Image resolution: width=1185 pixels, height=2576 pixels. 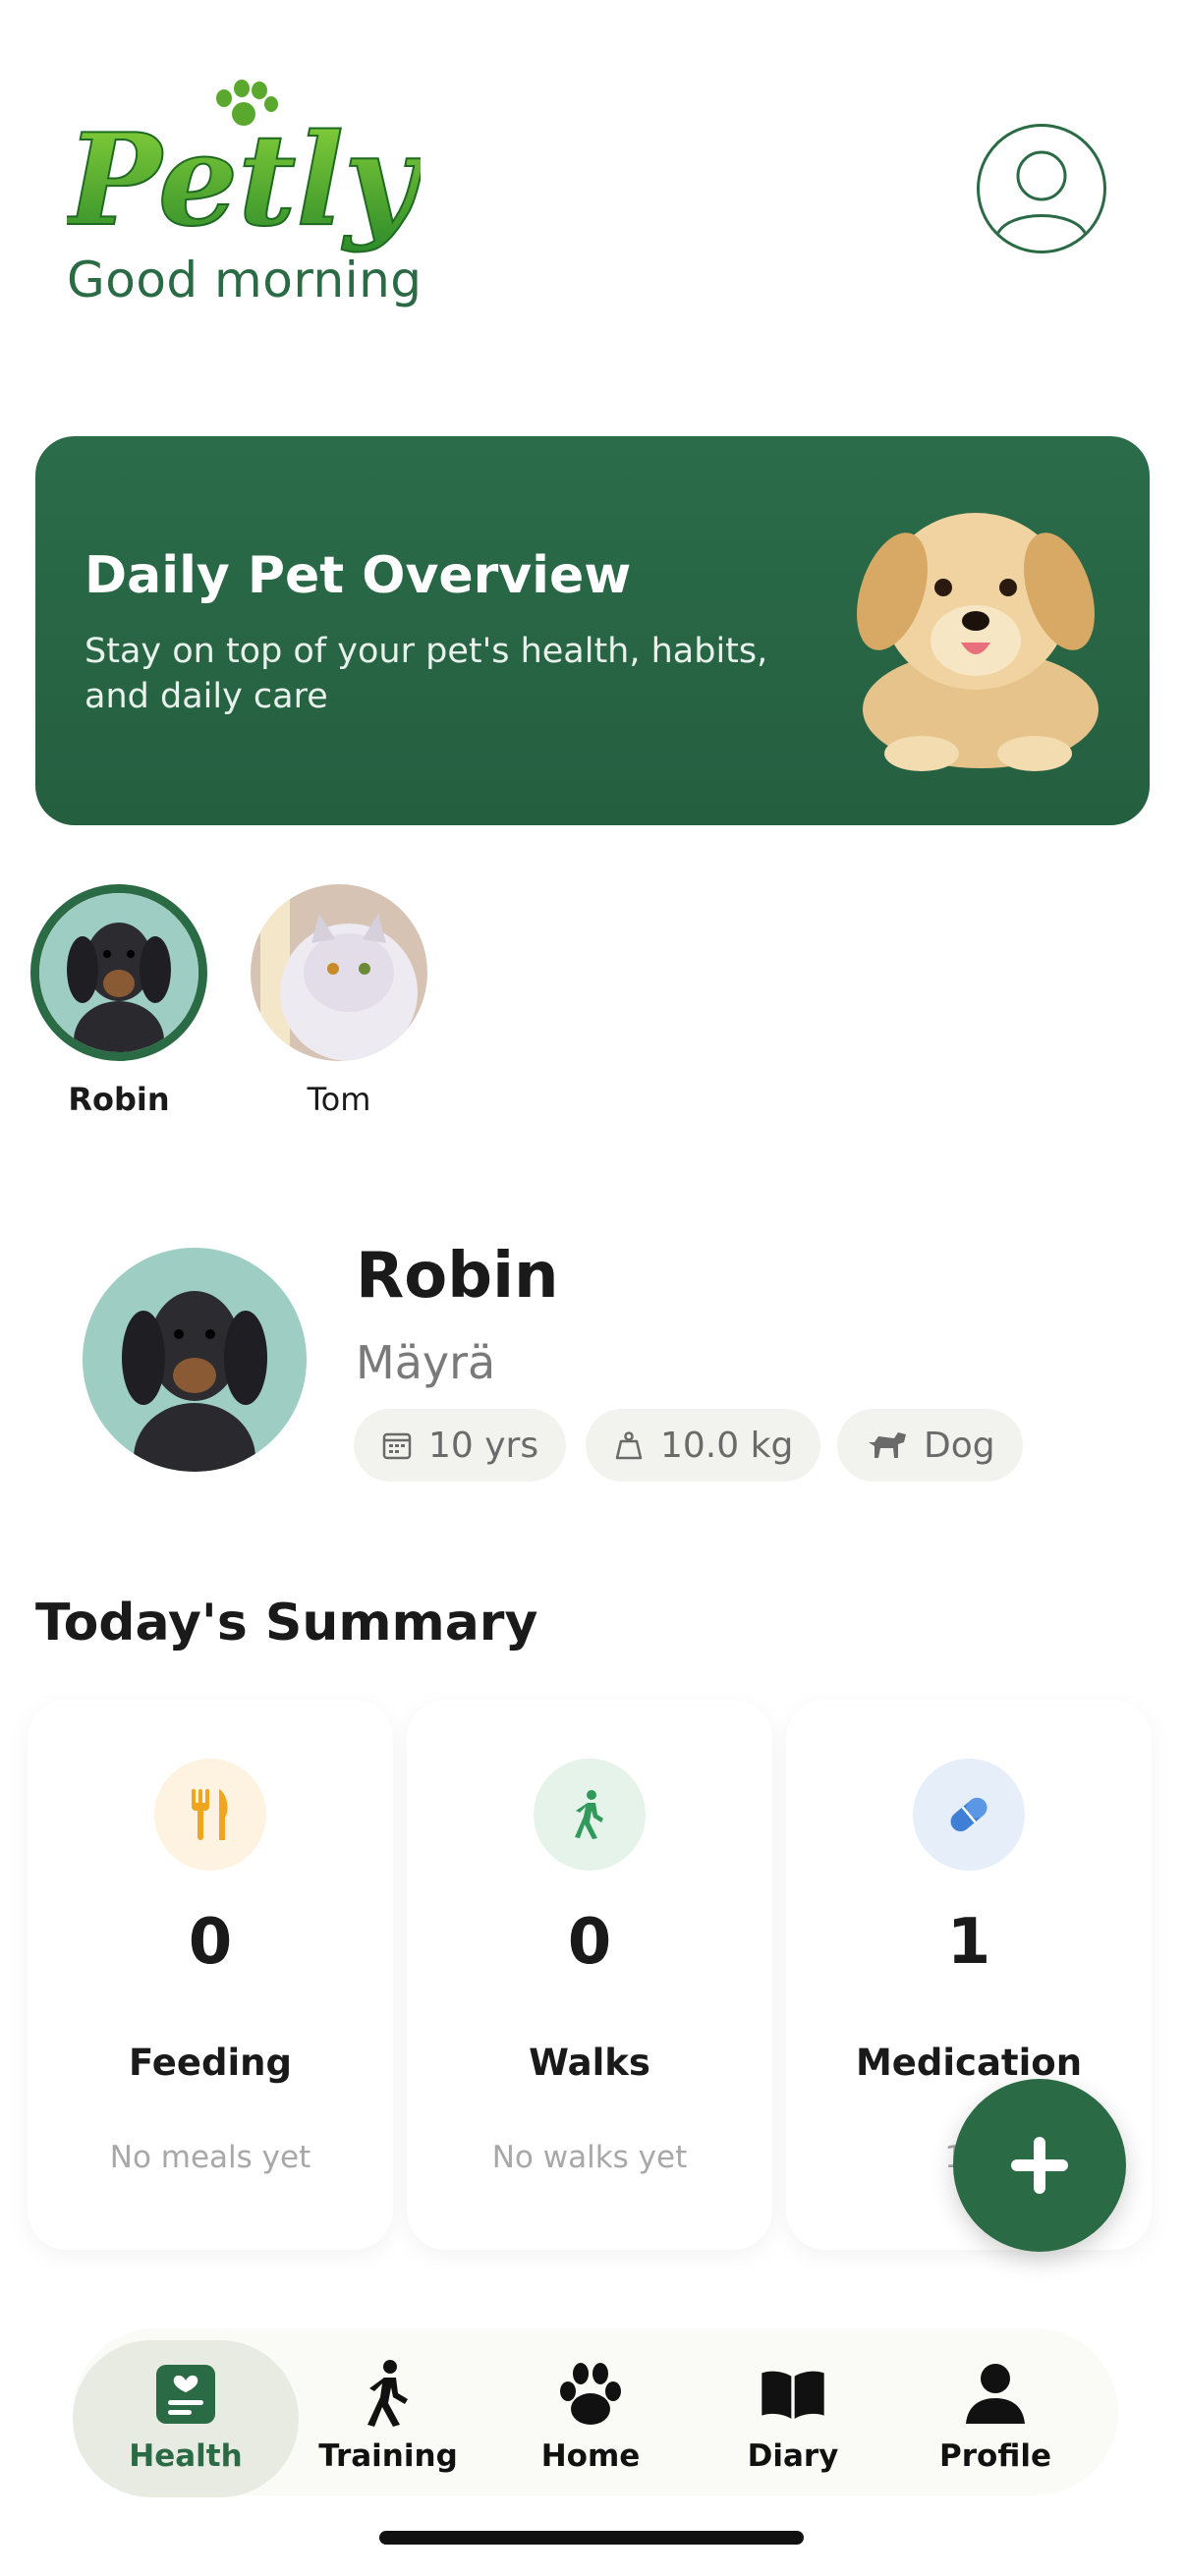 I want to click on dog-icon, so click(x=888, y=1445).